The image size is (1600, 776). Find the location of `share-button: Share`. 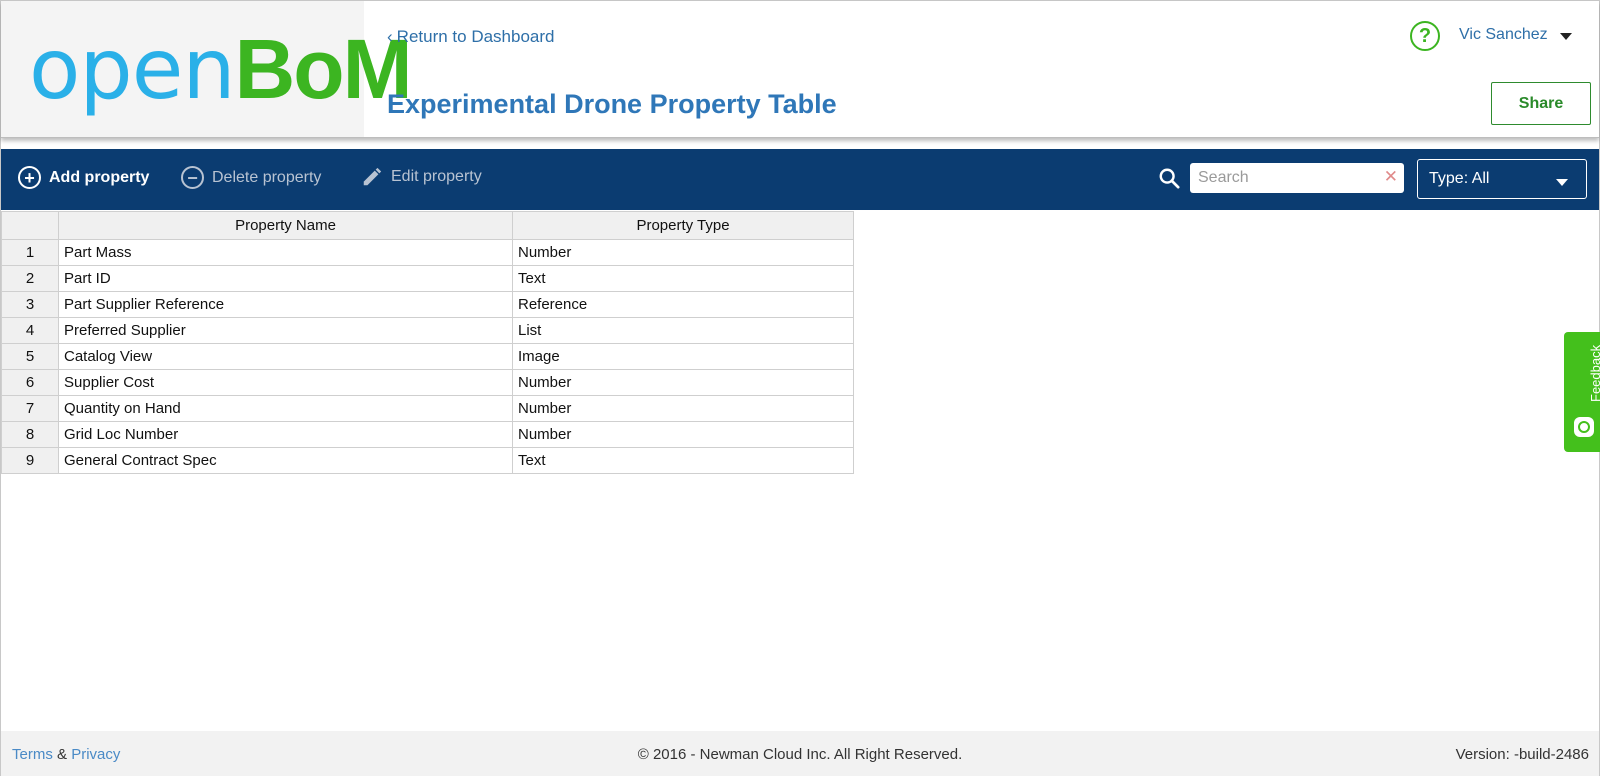

share-button: Share is located at coordinates (1541, 103).